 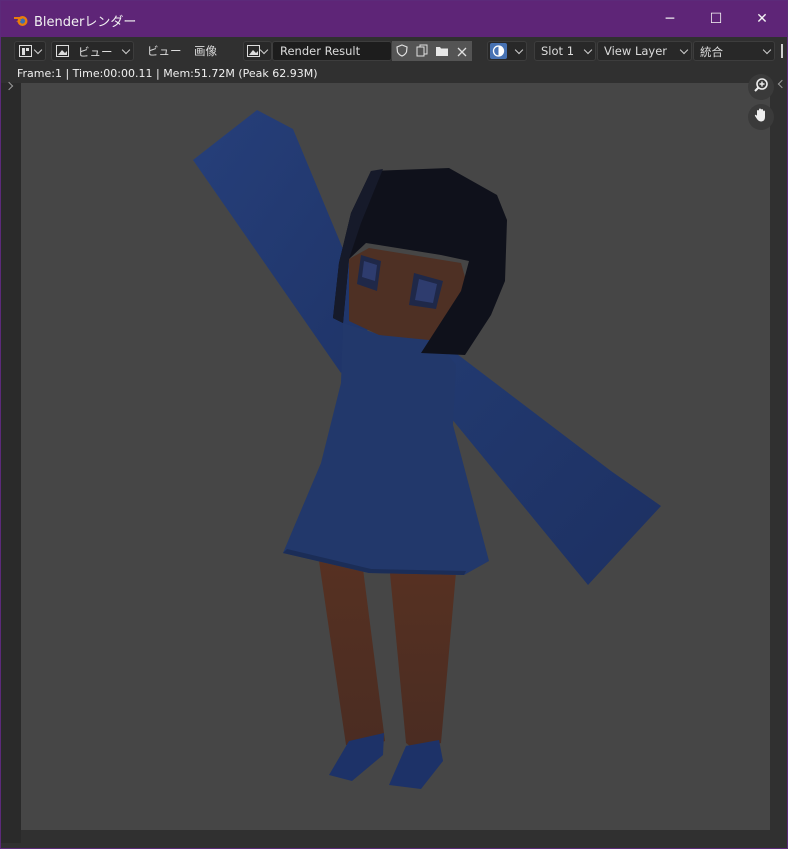 I want to click on new-image-button, so click(x=422, y=51).